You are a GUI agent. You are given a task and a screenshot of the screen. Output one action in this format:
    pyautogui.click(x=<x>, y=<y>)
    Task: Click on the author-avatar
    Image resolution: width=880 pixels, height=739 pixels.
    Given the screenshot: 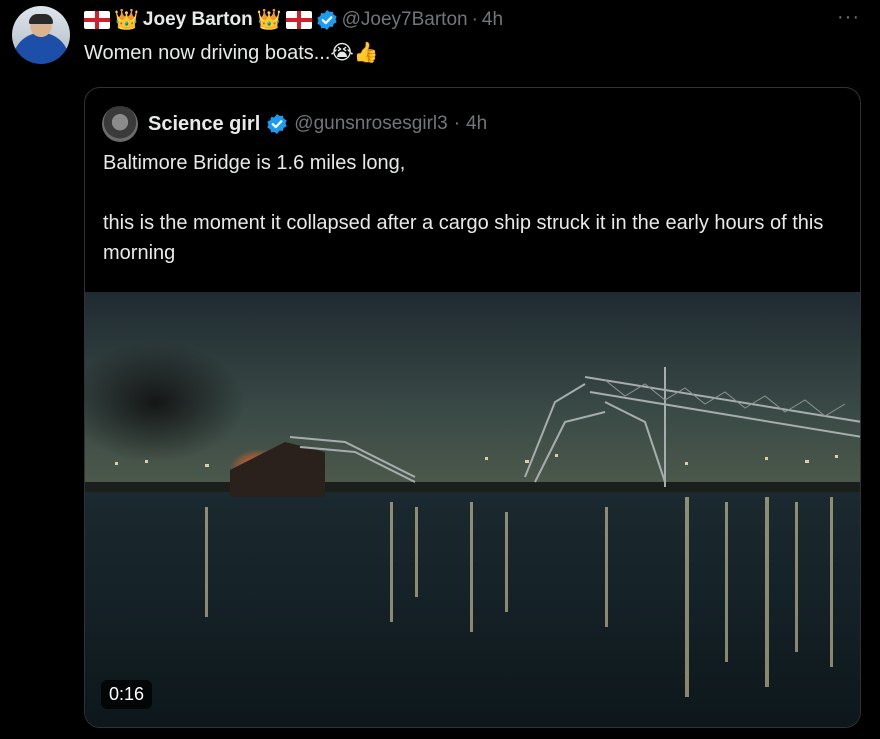 What is the action you would take?
    pyautogui.click(x=41, y=35)
    